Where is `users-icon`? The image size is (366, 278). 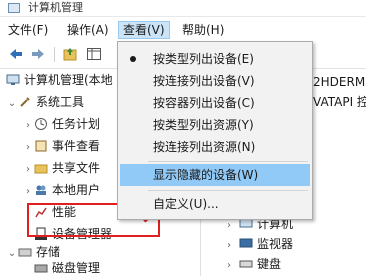
users-icon is located at coordinates (41, 190).